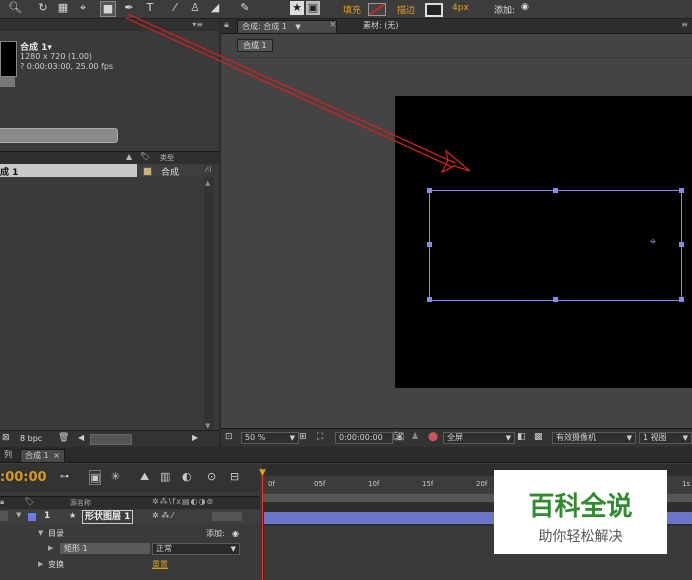  What do you see at coordinates (56, 455) in the screenshot?
I see `close-tab-icon: ×` at bounding box center [56, 455].